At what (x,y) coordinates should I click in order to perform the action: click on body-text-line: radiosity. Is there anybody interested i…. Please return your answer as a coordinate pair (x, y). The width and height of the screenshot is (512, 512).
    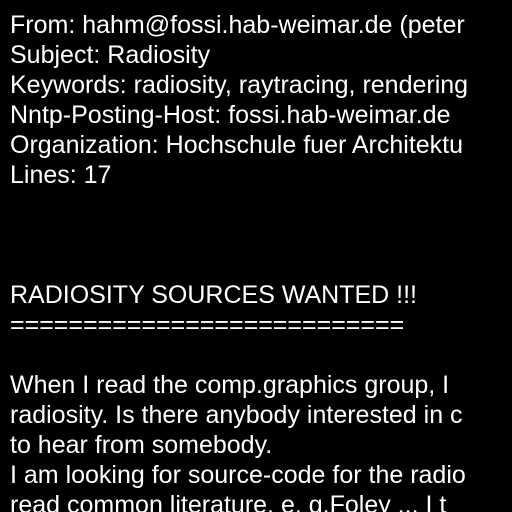
    Looking at the image, I should click on (236, 415).